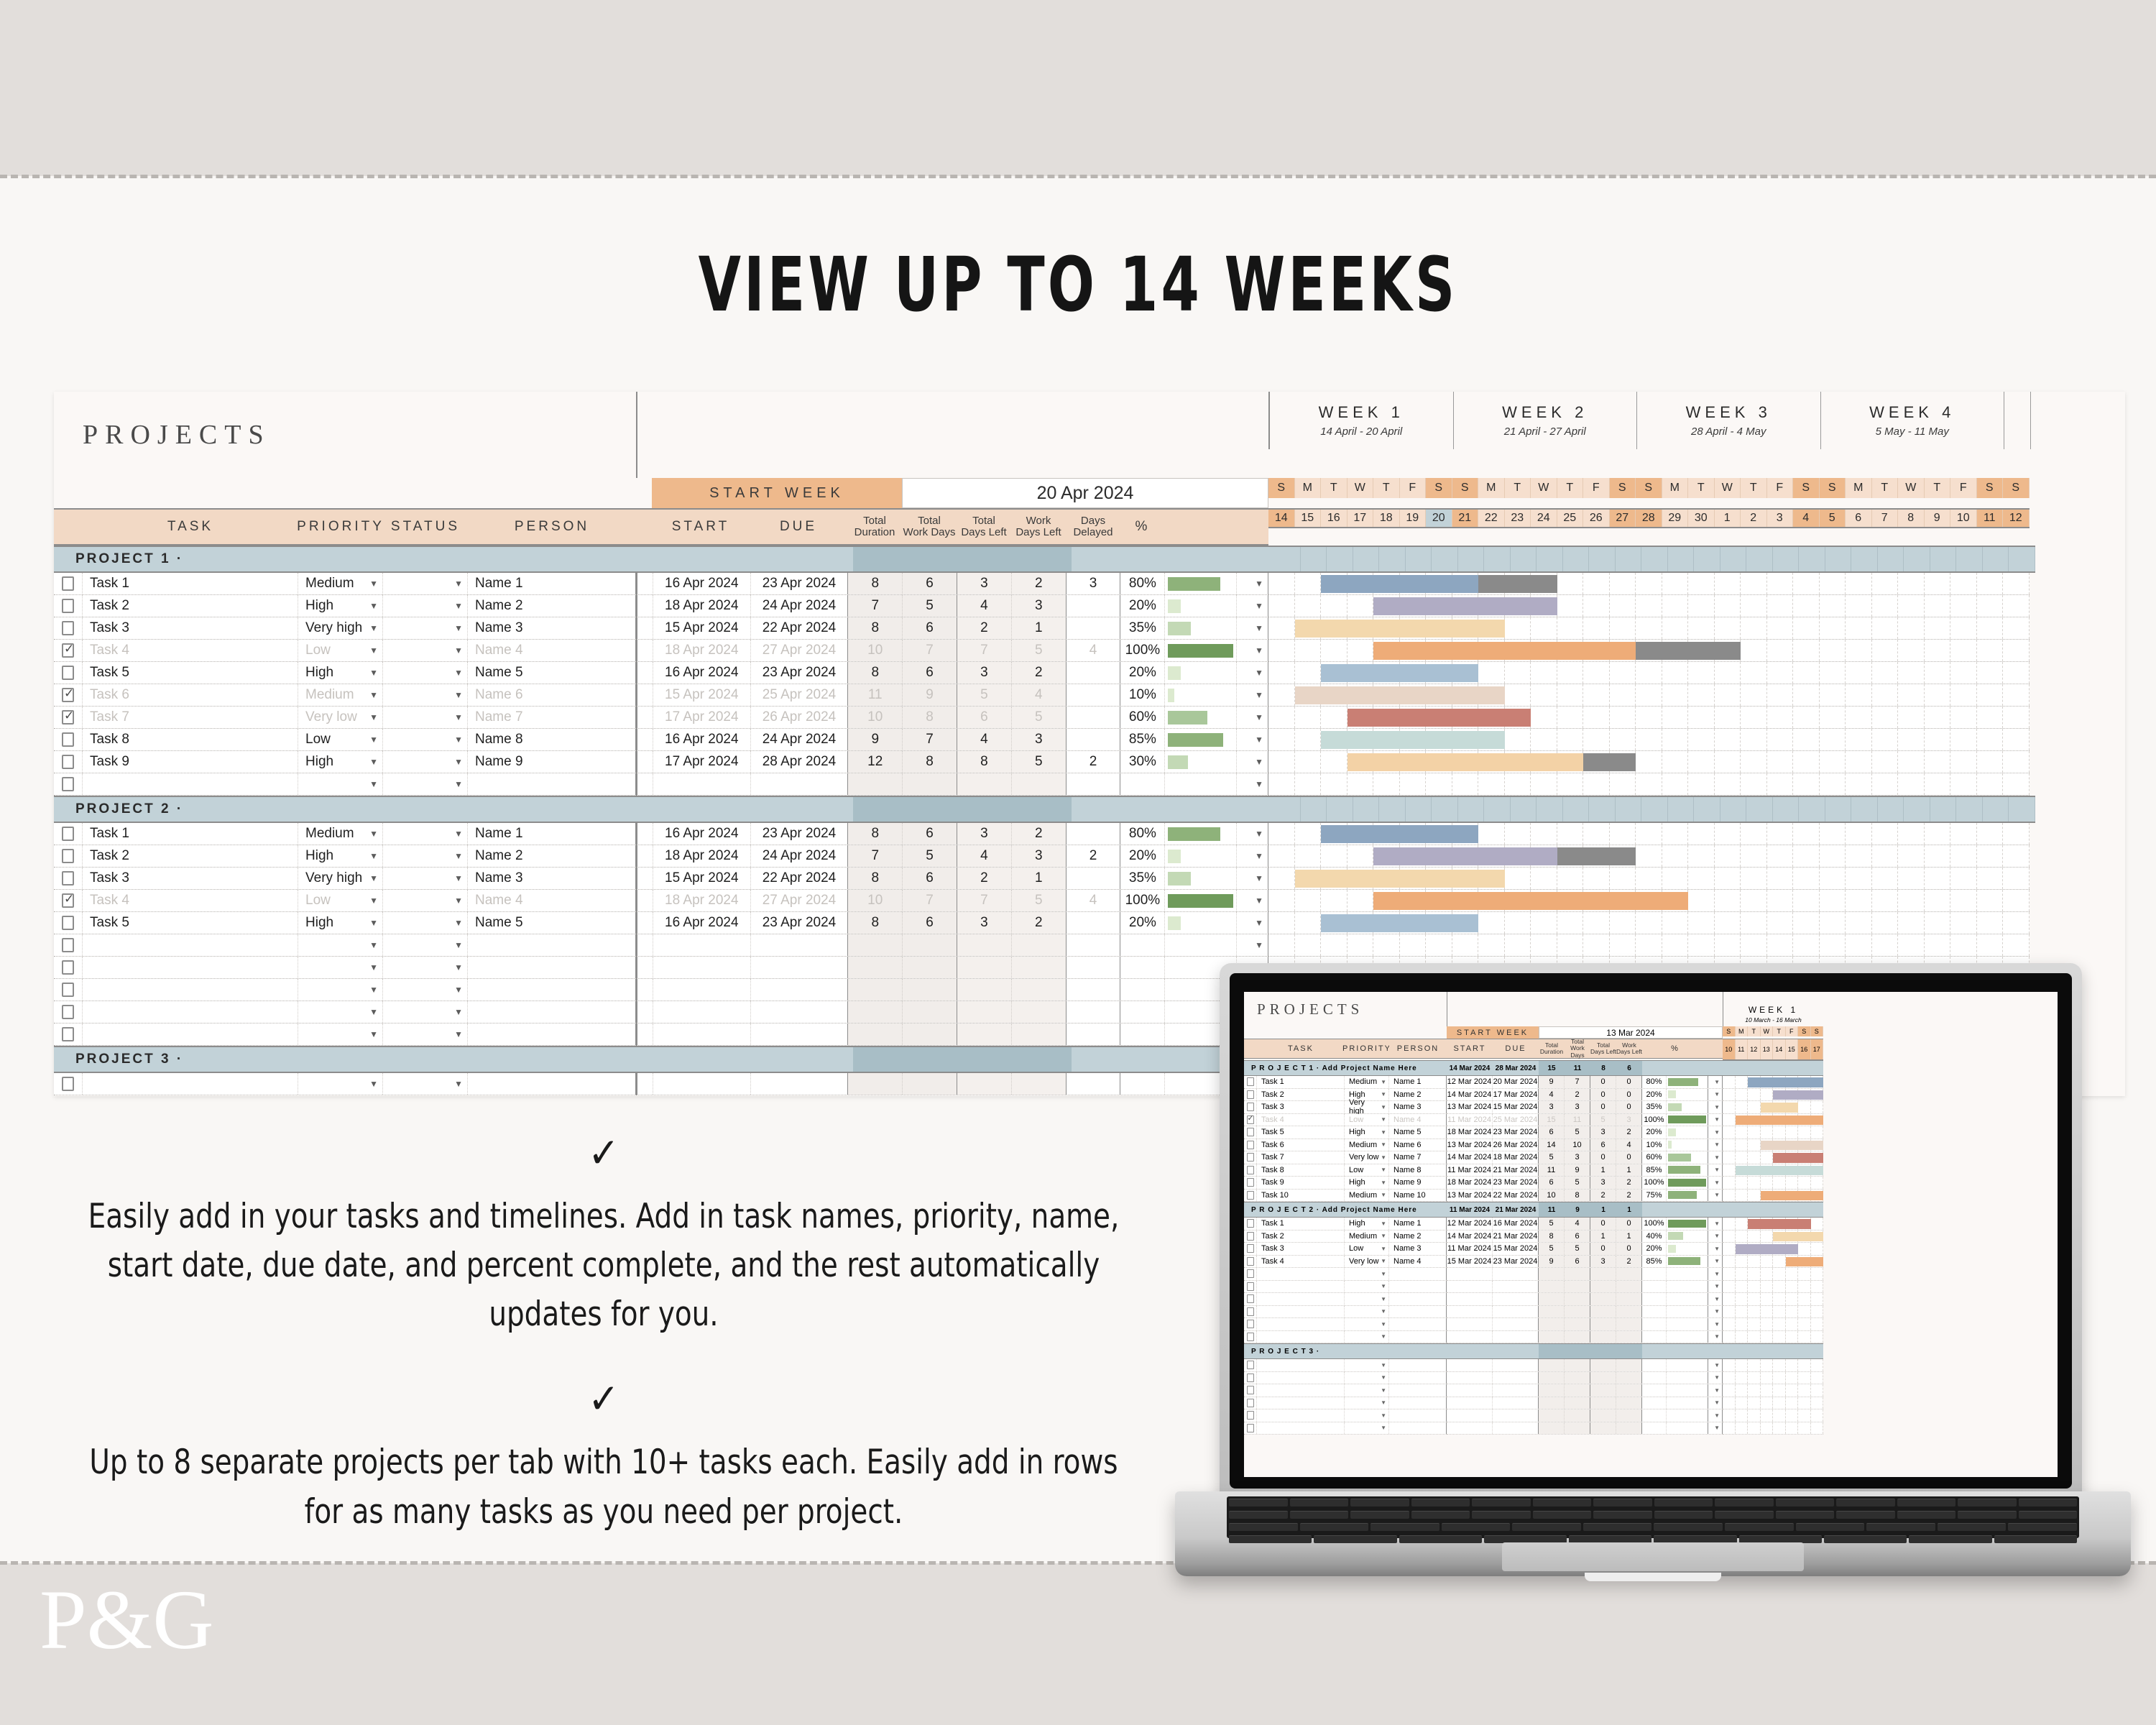 This screenshot has height=1725, width=2156. Describe the element at coordinates (1516, 1157) in the screenshot. I see `laptop-due-date: 18 Mar 2024` at that location.